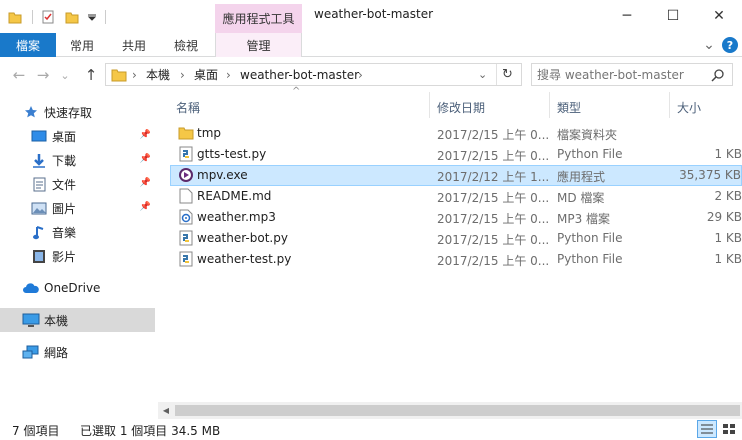  Describe the element at coordinates (166, 410) in the screenshot. I see `scroll-left-arrow: ◀` at that location.